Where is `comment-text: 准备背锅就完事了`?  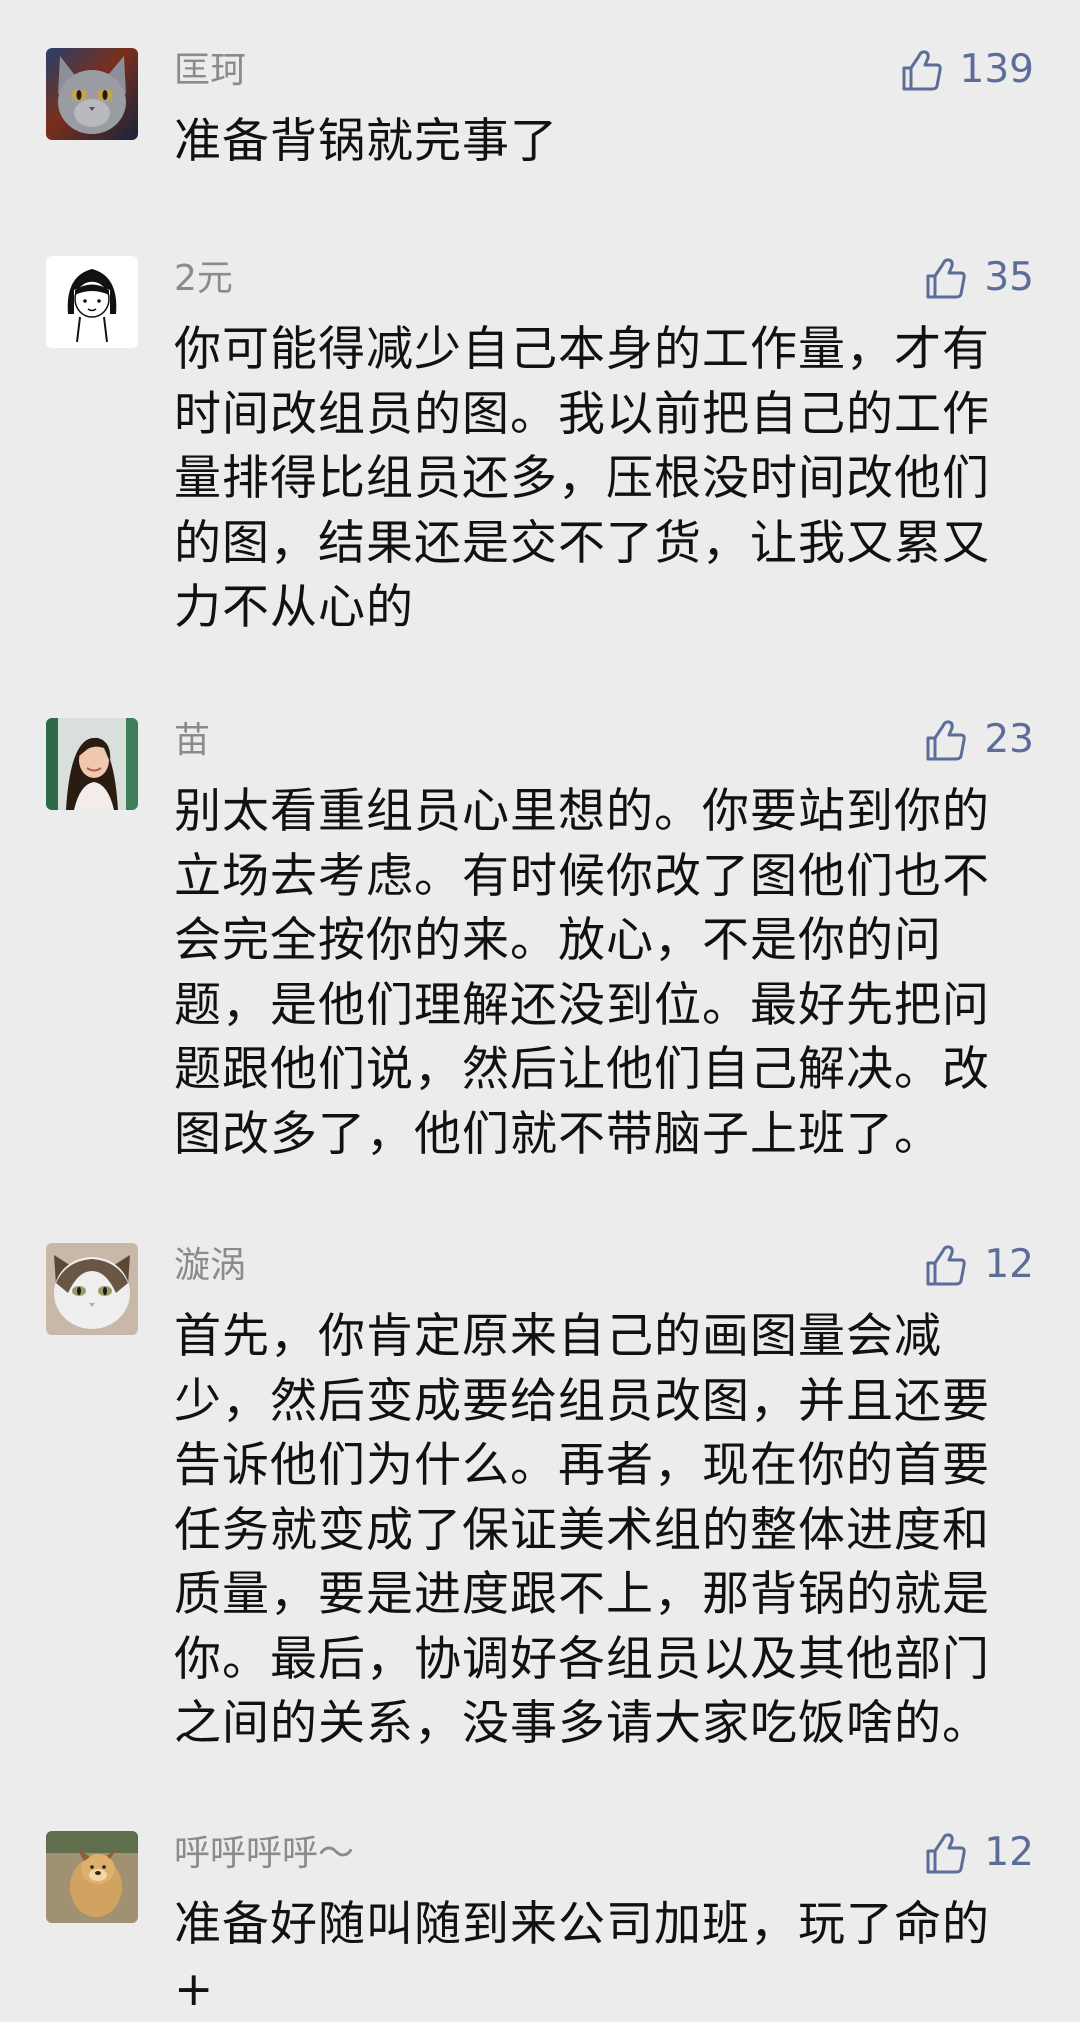 comment-text: 准备背锅就完事了 is located at coordinates (366, 141).